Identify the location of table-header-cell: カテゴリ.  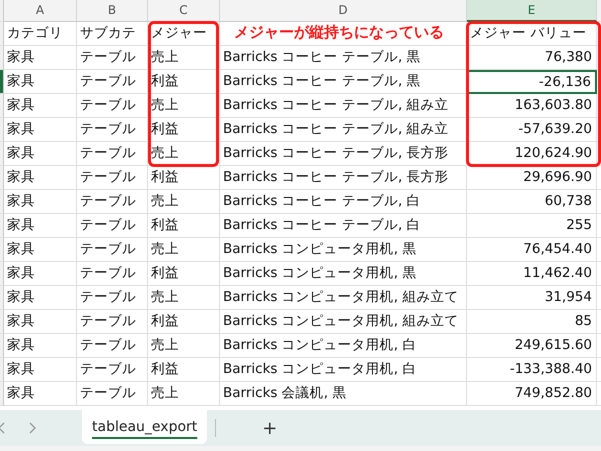
(40, 34).